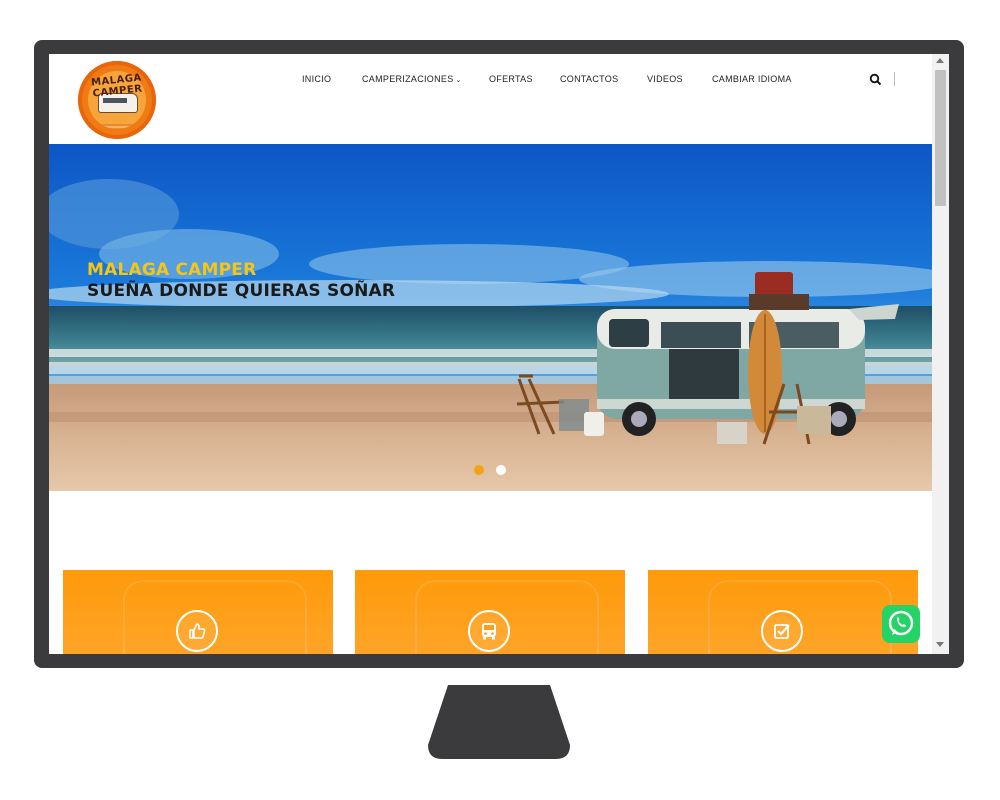  What do you see at coordinates (489, 631) in the screenshot?
I see `bus-icon` at bounding box center [489, 631].